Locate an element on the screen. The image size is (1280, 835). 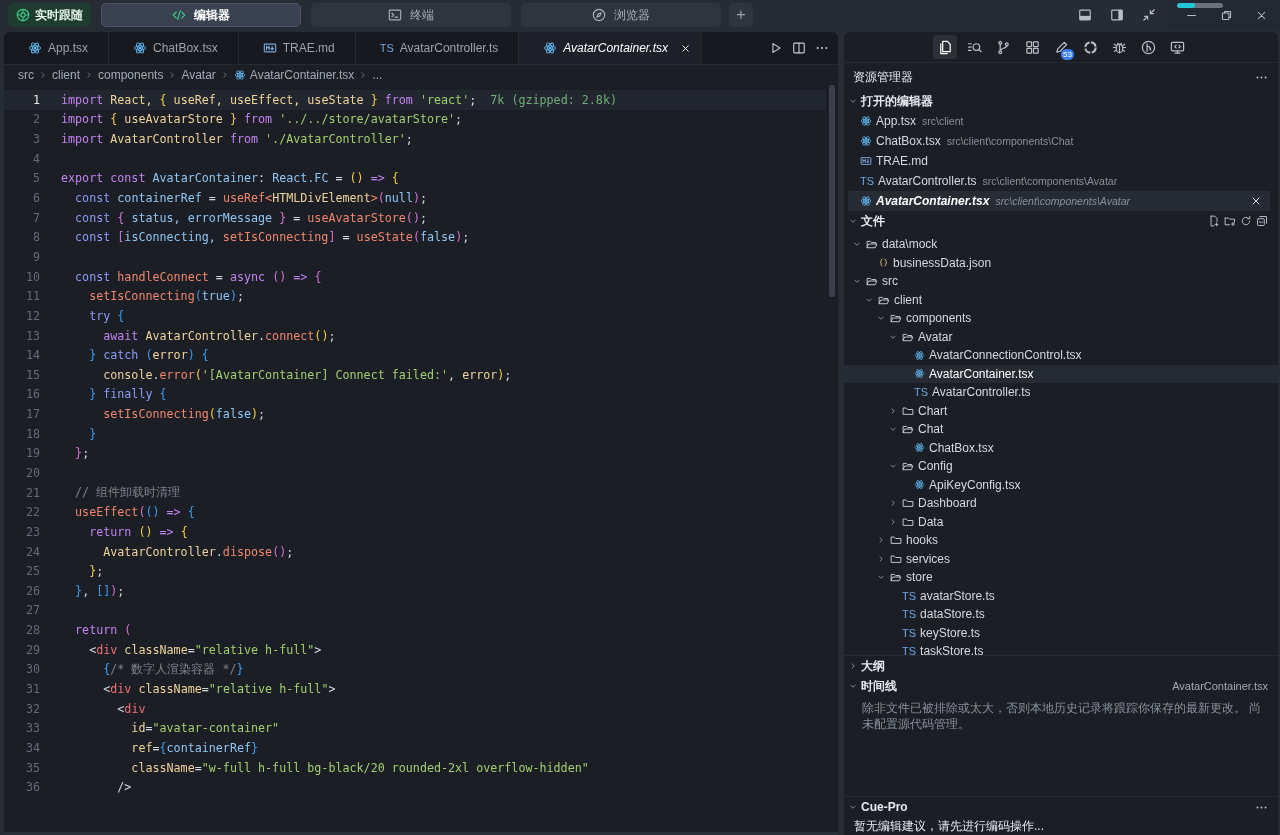
code-line: AvatarController.dispose(); is located at coordinates (198, 551).